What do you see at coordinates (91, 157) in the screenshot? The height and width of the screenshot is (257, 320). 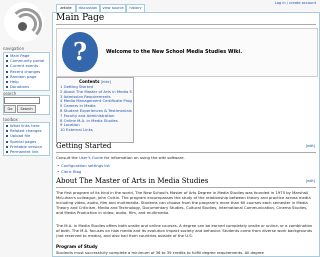 I see `users-guide-link: User's Guide` at bounding box center [91, 157].